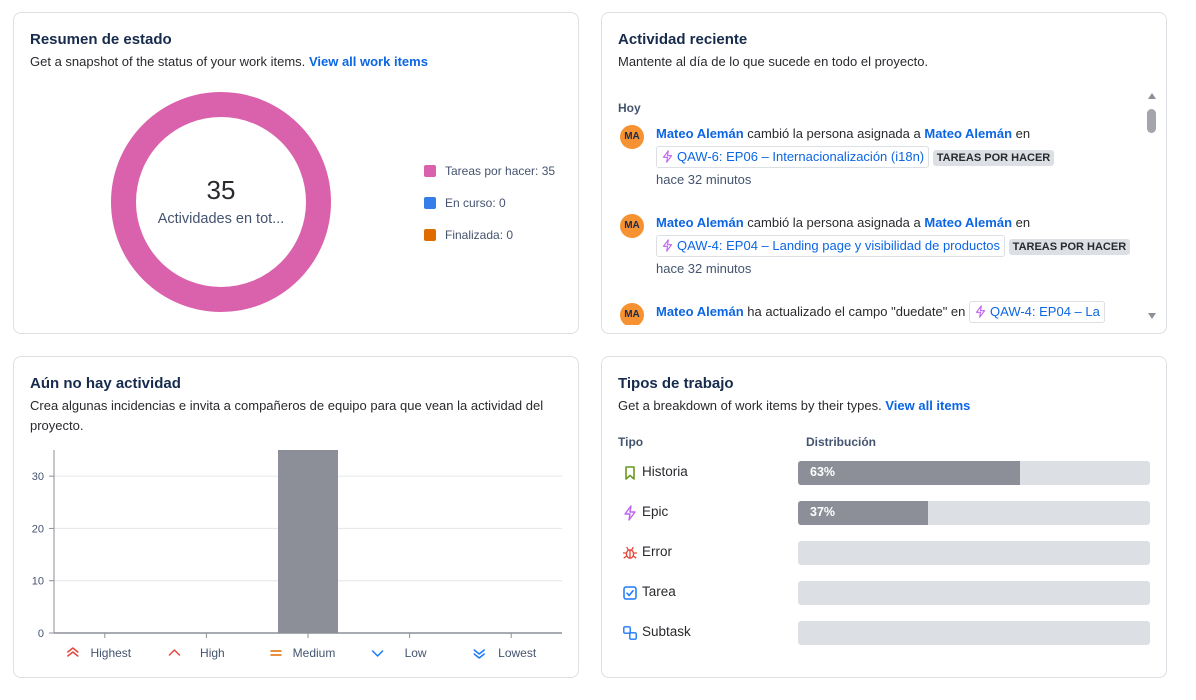 The width and height of the screenshot is (1196, 700). What do you see at coordinates (475, 203) in the screenshot?
I see `legend-label: En curso: 0` at bounding box center [475, 203].